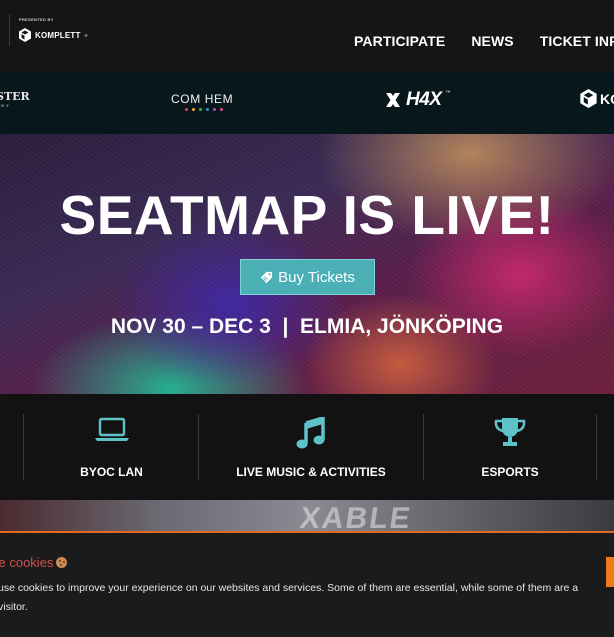  I want to click on nav-participate: PARTICIPATE, so click(399, 41).